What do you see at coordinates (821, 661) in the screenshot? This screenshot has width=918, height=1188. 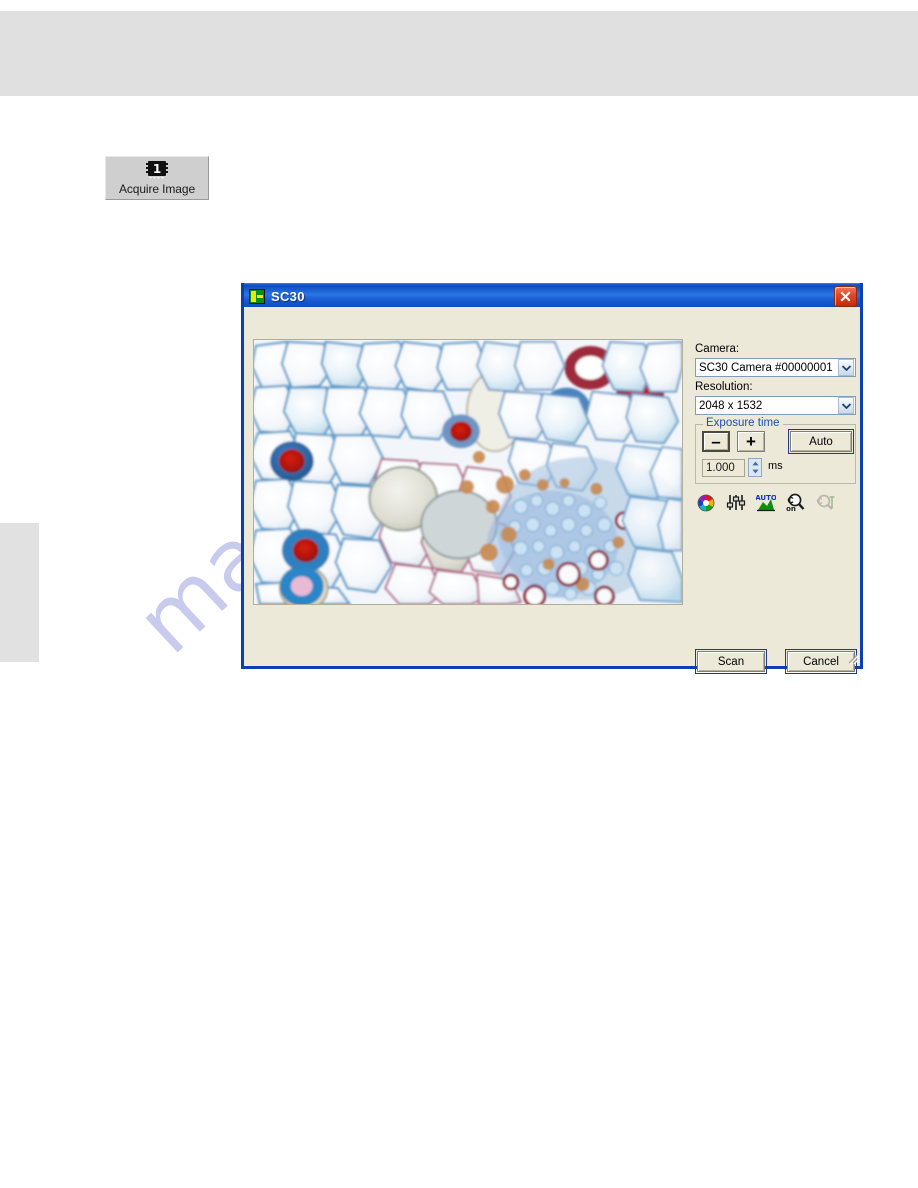 I see `cancel-button-label: Cancel` at bounding box center [821, 661].